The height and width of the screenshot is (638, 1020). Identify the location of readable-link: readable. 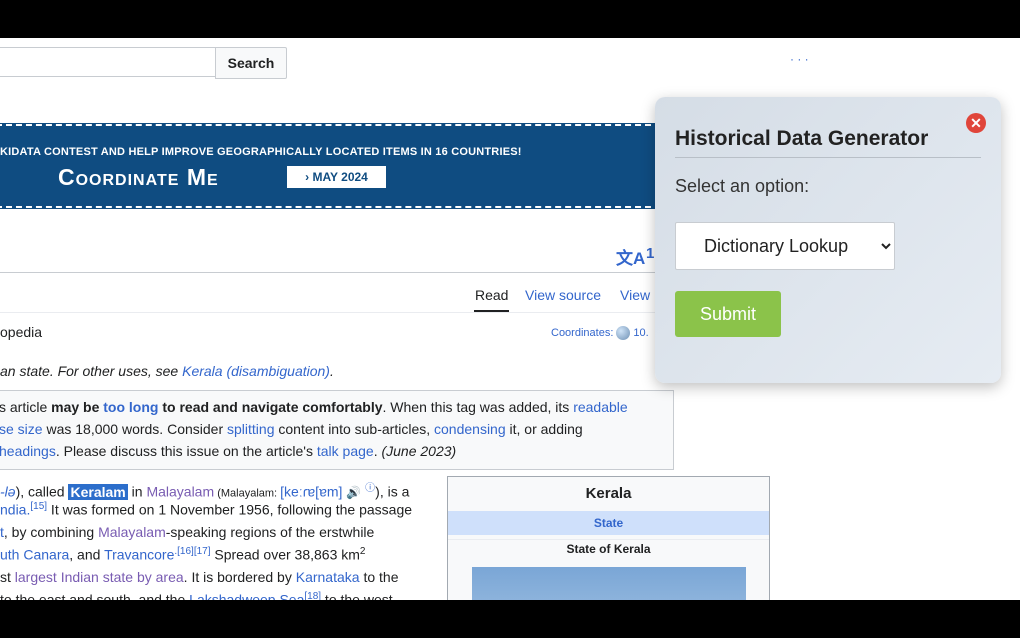
(600, 407).